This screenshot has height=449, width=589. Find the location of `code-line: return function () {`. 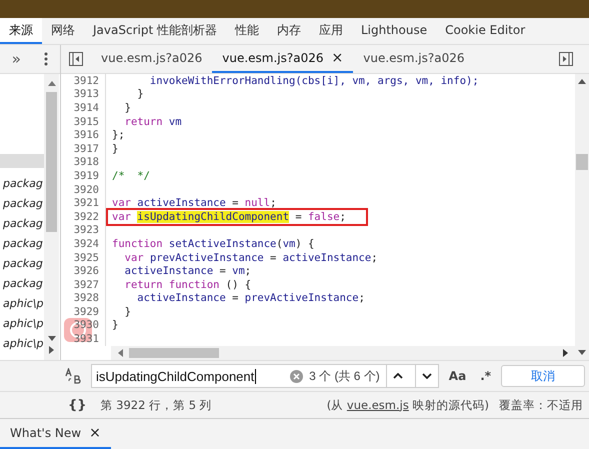

code-line: return function () { is located at coordinates (188, 284).